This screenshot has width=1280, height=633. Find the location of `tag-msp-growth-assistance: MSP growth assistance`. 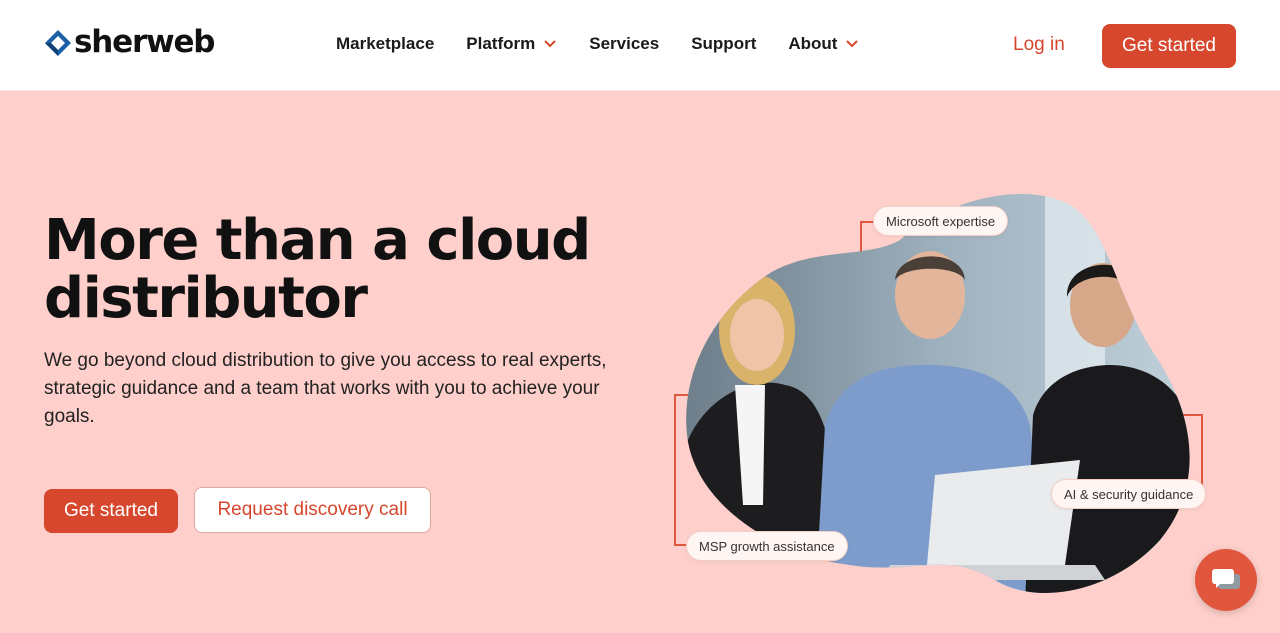

tag-msp-growth-assistance: MSP growth assistance is located at coordinates (767, 546).